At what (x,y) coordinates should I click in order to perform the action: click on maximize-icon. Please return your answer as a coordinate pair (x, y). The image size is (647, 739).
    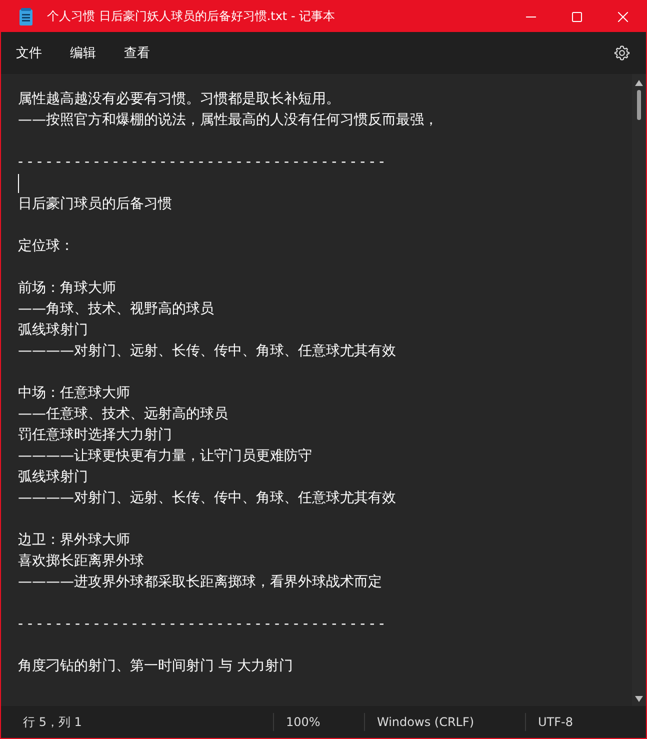
    Looking at the image, I should click on (577, 17).